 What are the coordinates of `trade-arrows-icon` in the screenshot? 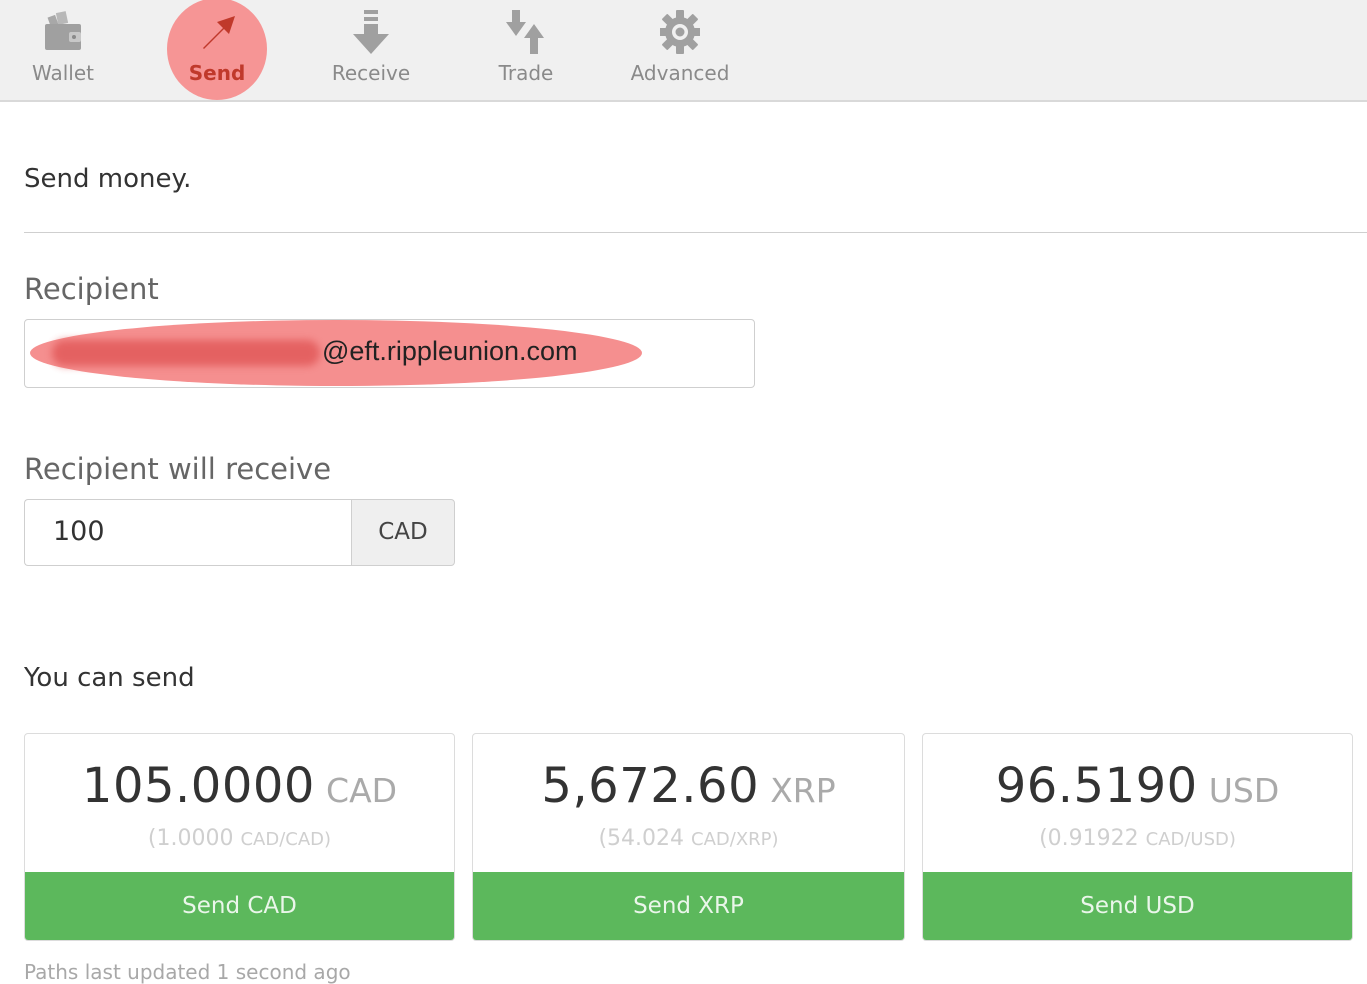 It's located at (525, 32).